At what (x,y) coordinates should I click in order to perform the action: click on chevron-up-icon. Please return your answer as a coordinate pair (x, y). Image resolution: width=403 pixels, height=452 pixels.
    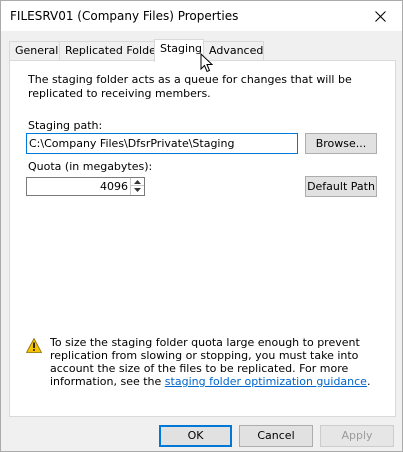
    Looking at the image, I should click on (137, 181).